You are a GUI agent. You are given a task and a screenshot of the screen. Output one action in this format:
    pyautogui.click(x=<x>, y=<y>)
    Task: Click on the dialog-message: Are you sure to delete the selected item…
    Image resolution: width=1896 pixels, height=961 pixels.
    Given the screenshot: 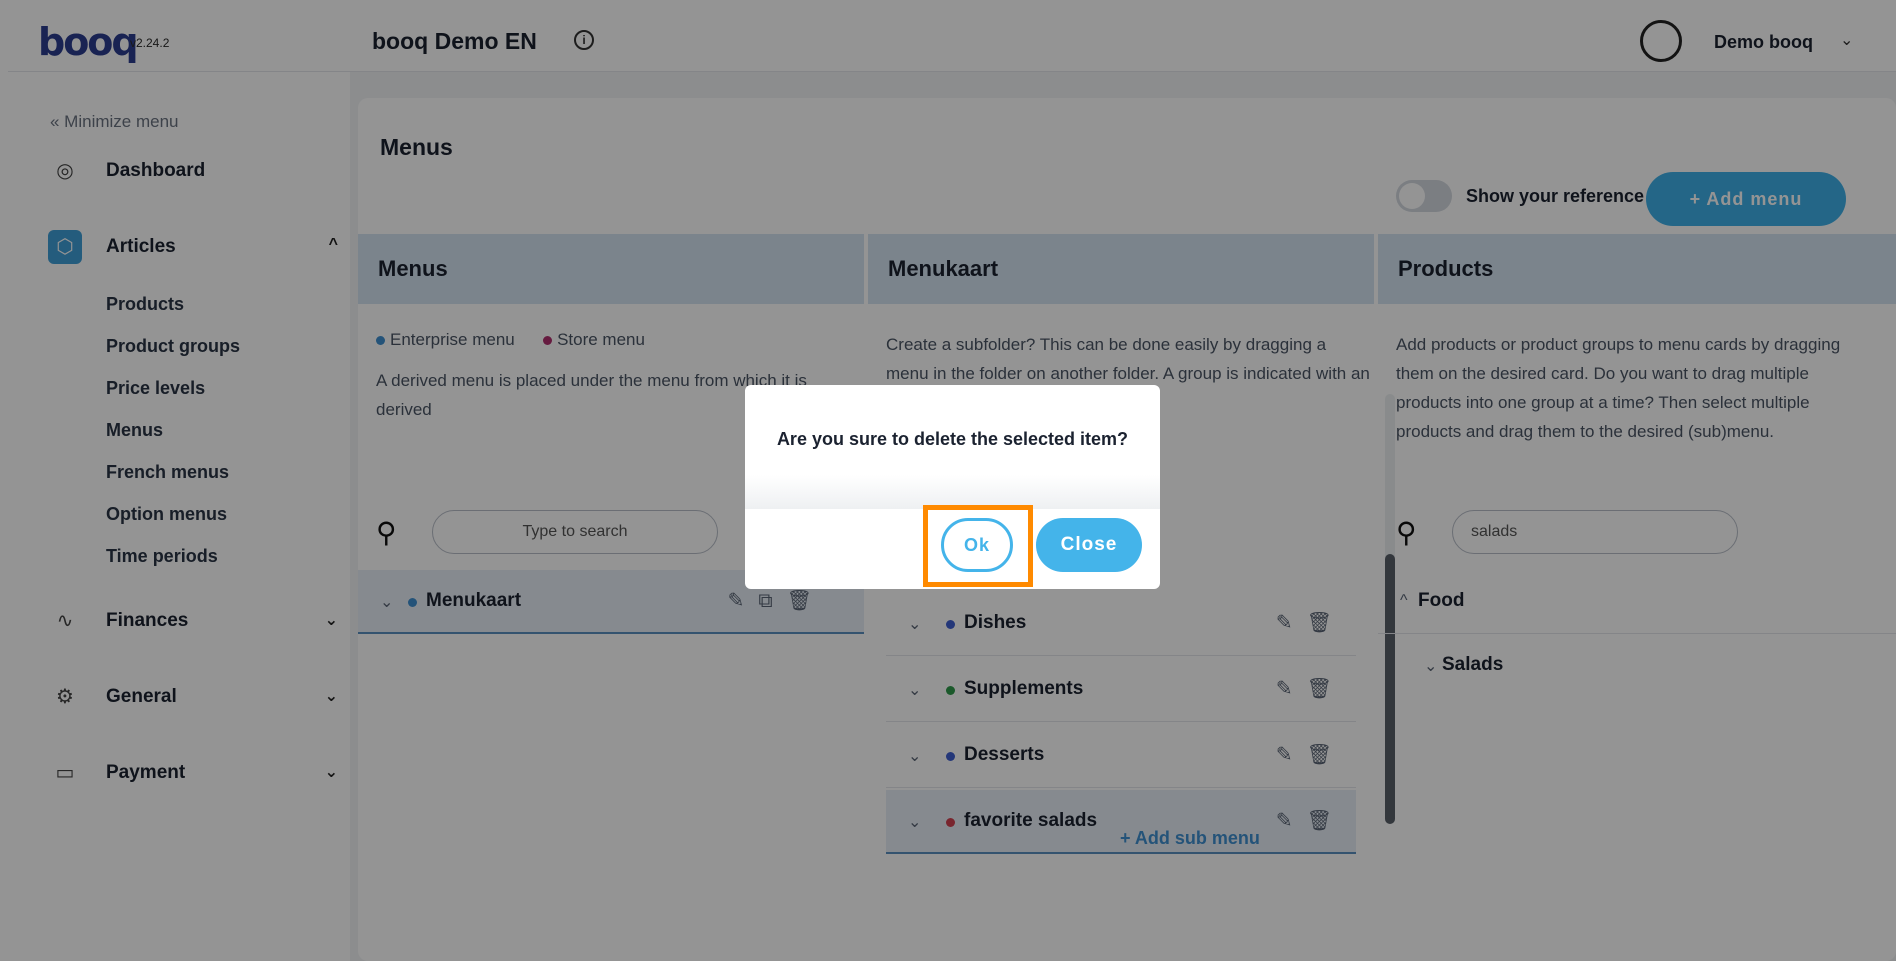 What is the action you would take?
    pyautogui.click(x=952, y=439)
    